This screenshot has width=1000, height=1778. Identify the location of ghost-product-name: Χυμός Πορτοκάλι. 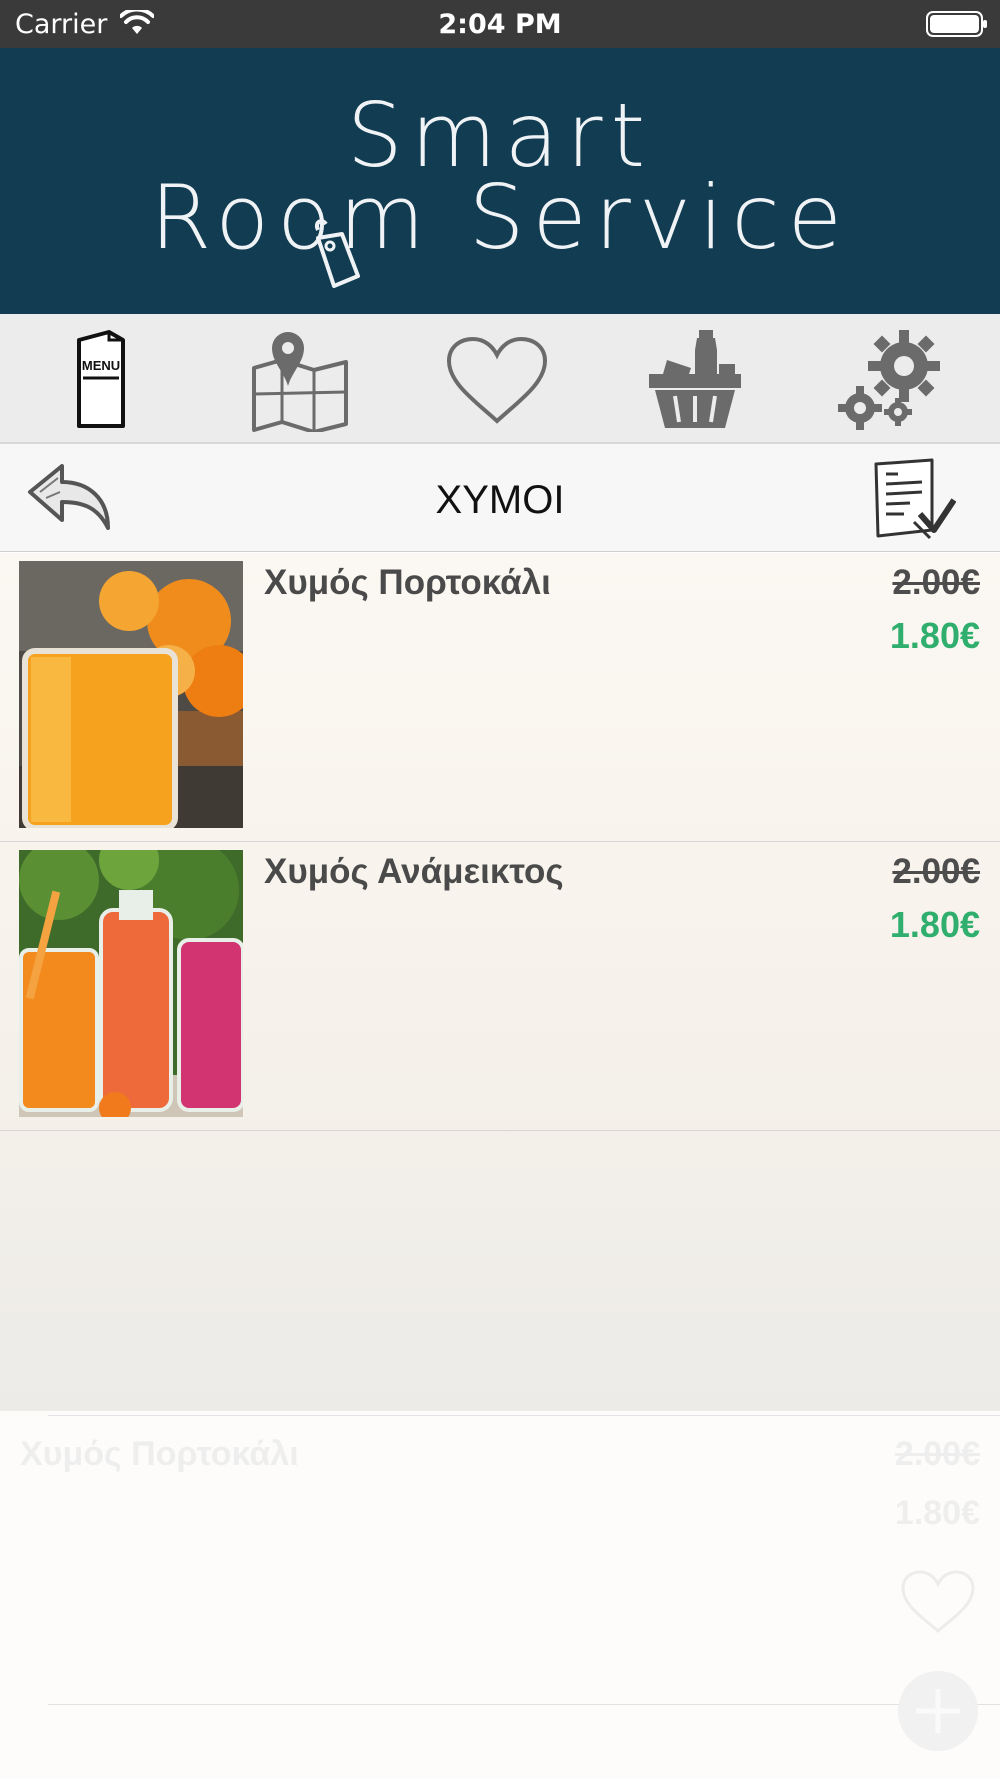
(159, 1454).